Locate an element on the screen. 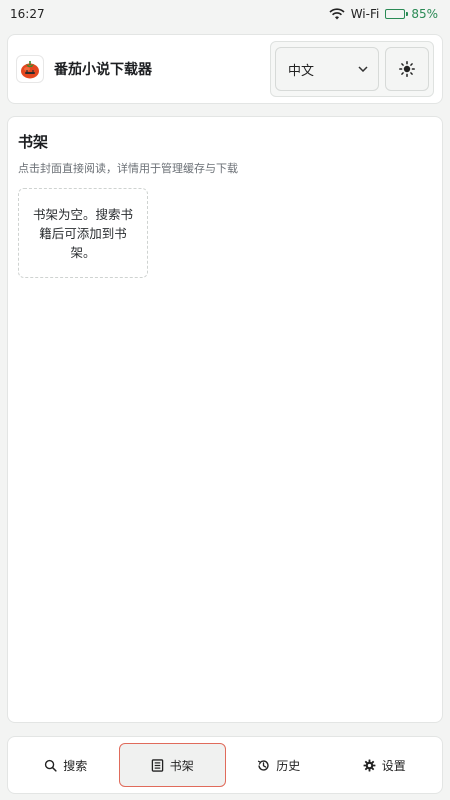  empty-shelf-placeholder: 书架为空。搜索书籍后可添加到书架。 is located at coordinates (83, 233).